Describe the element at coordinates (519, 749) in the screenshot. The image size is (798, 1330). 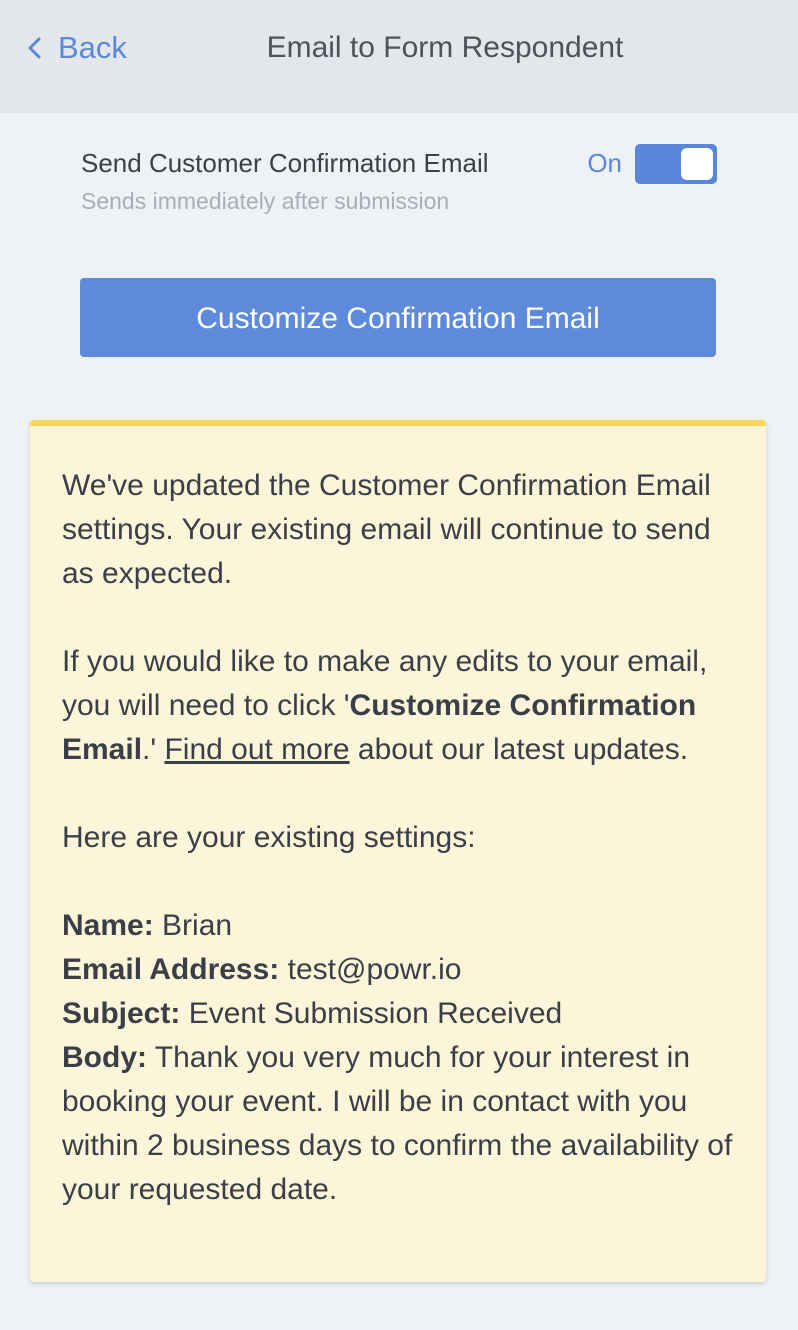
I see `notice-text: about our latest updates.` at that location.